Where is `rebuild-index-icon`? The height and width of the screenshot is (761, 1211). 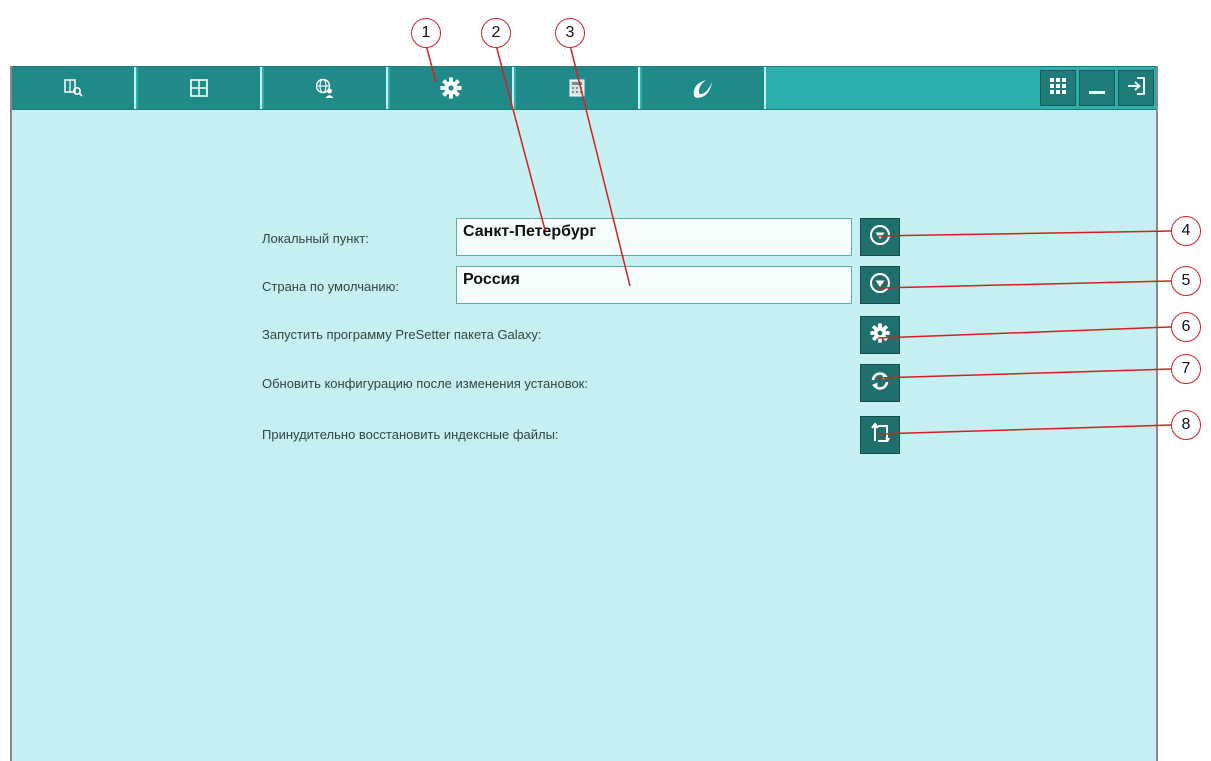
rebuild-index-icon is located at coordinates (880, 435).